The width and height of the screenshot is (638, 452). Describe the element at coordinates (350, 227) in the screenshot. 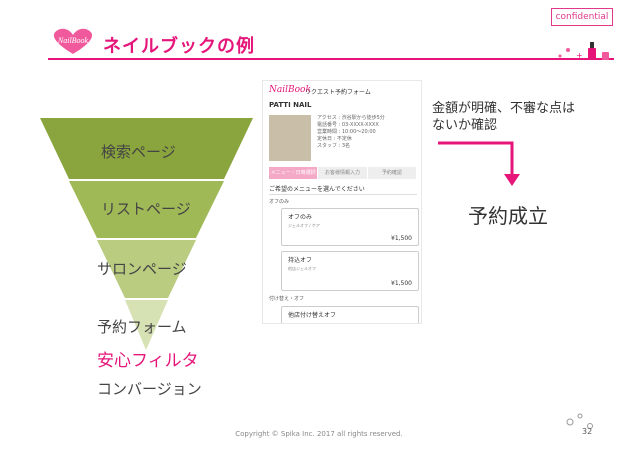

I see `menu-option: オフのみ ジェルオフ / ケア ¥1,500` at that location.